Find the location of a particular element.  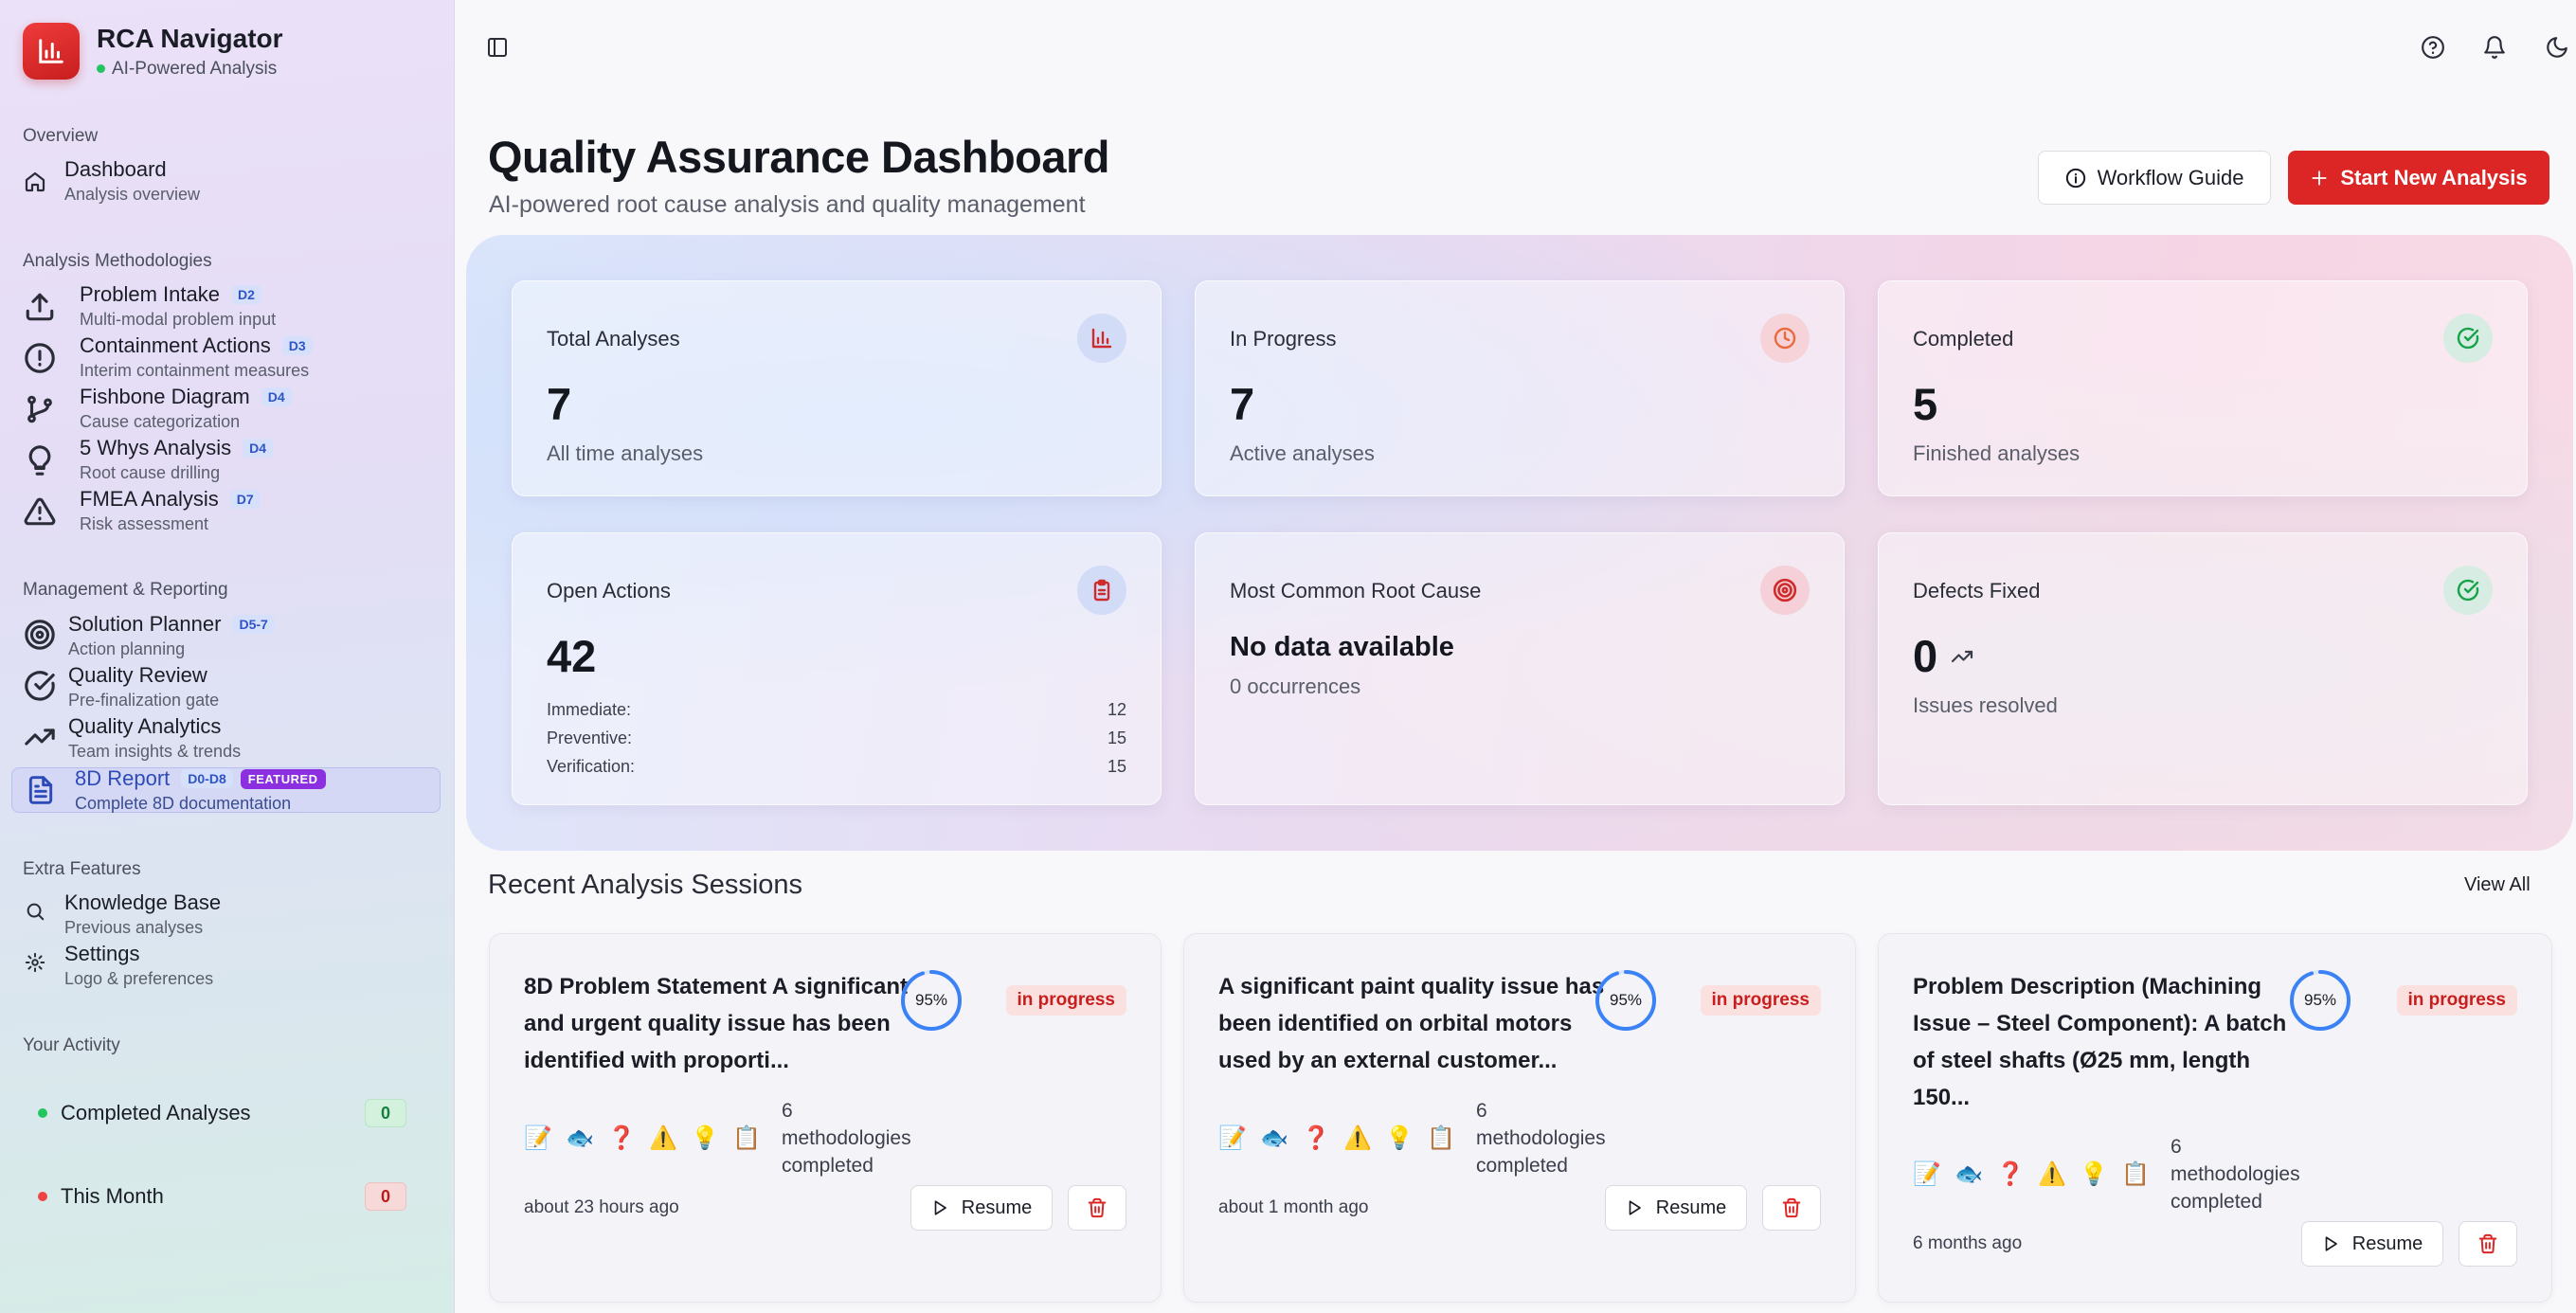

card-sub: Finished analyses is located at coordinates (1997, 453).